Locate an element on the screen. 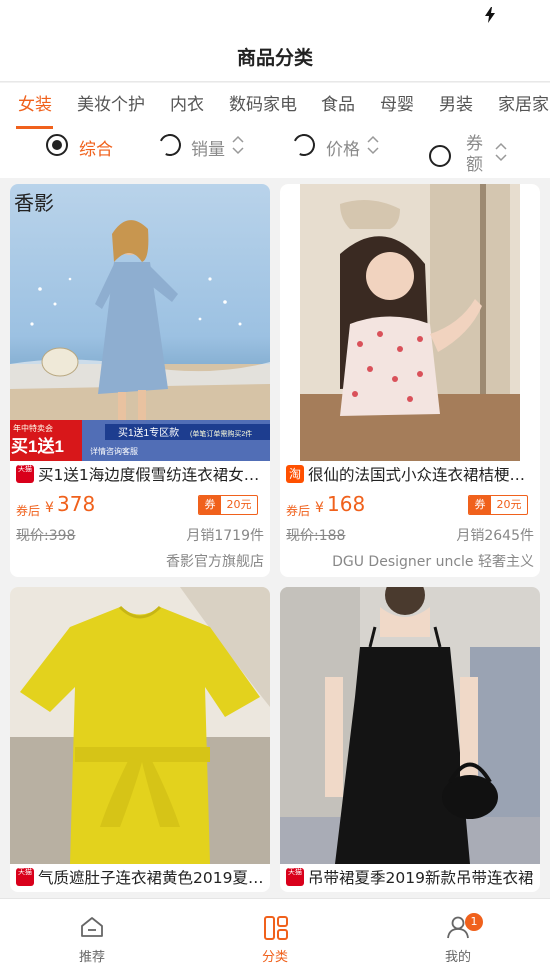  tab-underwear: 内衣 is located at coordinates (187, 102).